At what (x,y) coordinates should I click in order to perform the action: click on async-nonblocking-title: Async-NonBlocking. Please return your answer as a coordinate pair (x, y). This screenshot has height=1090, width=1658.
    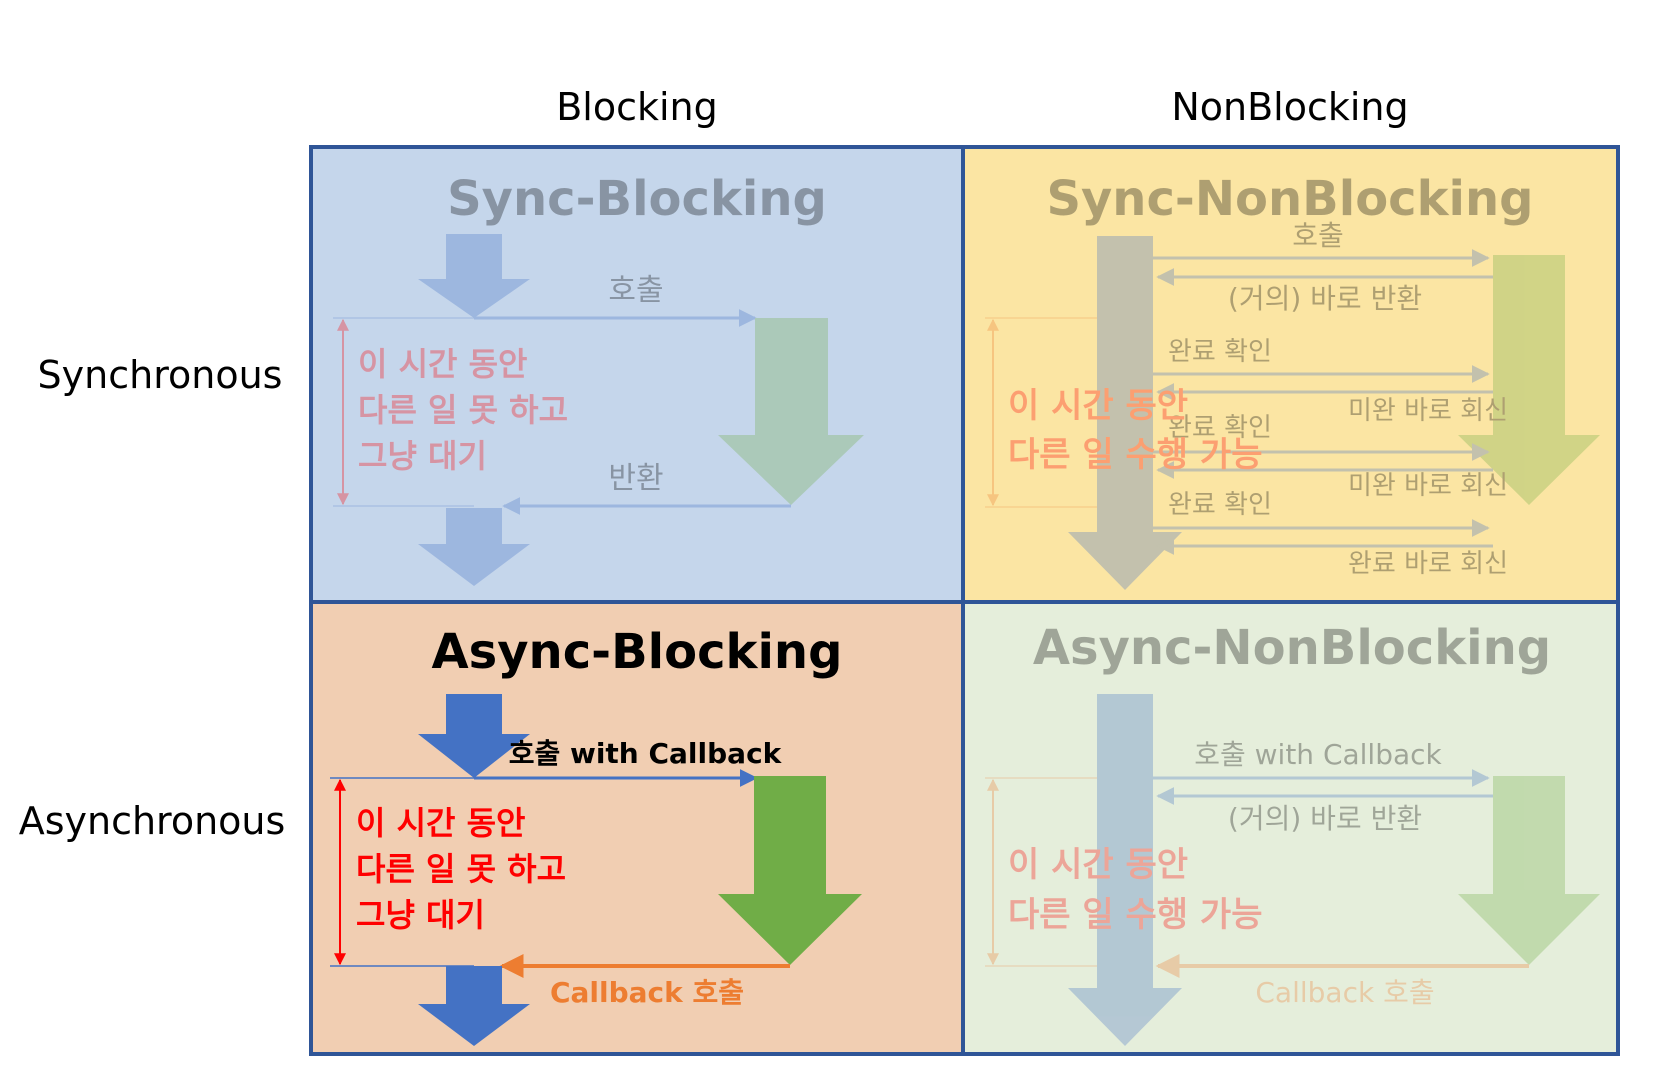
    Looking at the image, I should click on (1292, 648).